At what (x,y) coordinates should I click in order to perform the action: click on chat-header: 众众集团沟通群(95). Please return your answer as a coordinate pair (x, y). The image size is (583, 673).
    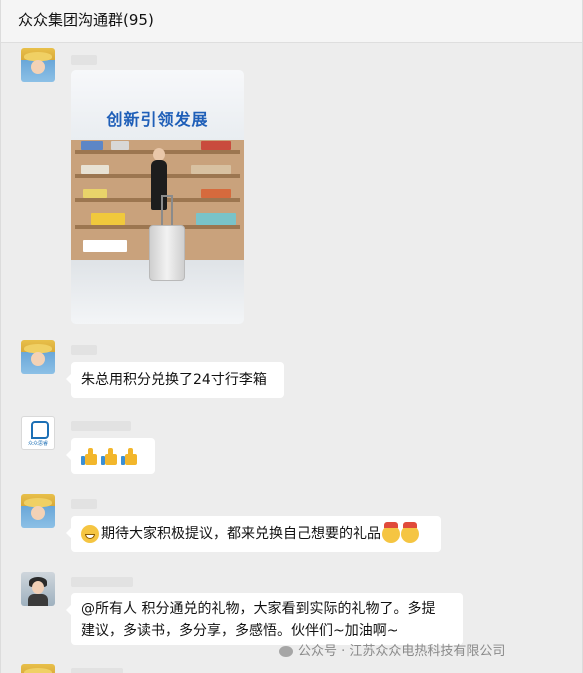
    Looking at the image, I should click on (291, 21).